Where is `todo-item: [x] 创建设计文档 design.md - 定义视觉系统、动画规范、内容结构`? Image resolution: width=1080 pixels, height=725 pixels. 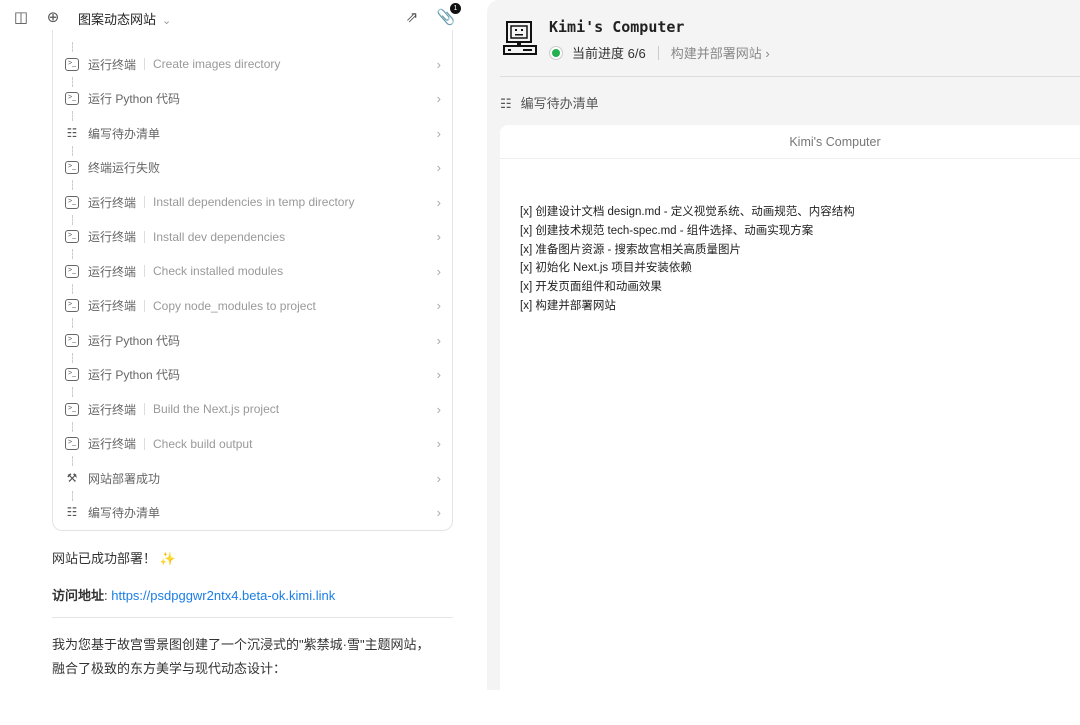
todo-item: [x] 创建设计文档 design.md - 定义视觉系统、动画规范、内容结构 is located at coordinates (687, 212).